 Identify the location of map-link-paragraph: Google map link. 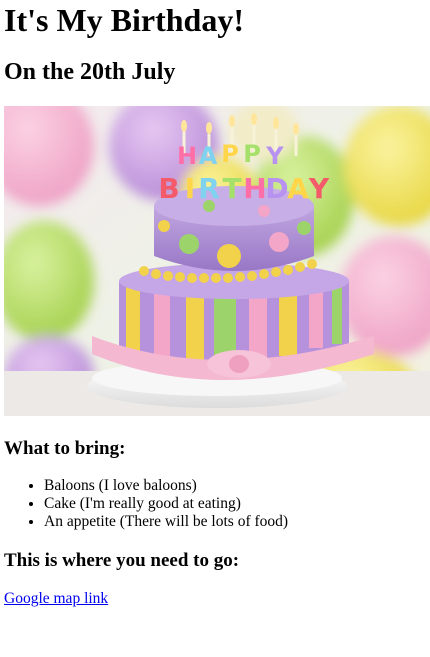
(213, 599).